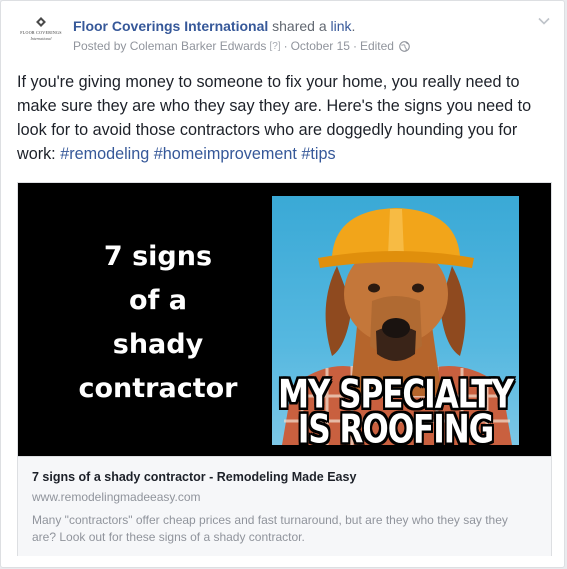 The image size is (567, 569). I want to click on image-headline-line: shady, so click(158, 344).